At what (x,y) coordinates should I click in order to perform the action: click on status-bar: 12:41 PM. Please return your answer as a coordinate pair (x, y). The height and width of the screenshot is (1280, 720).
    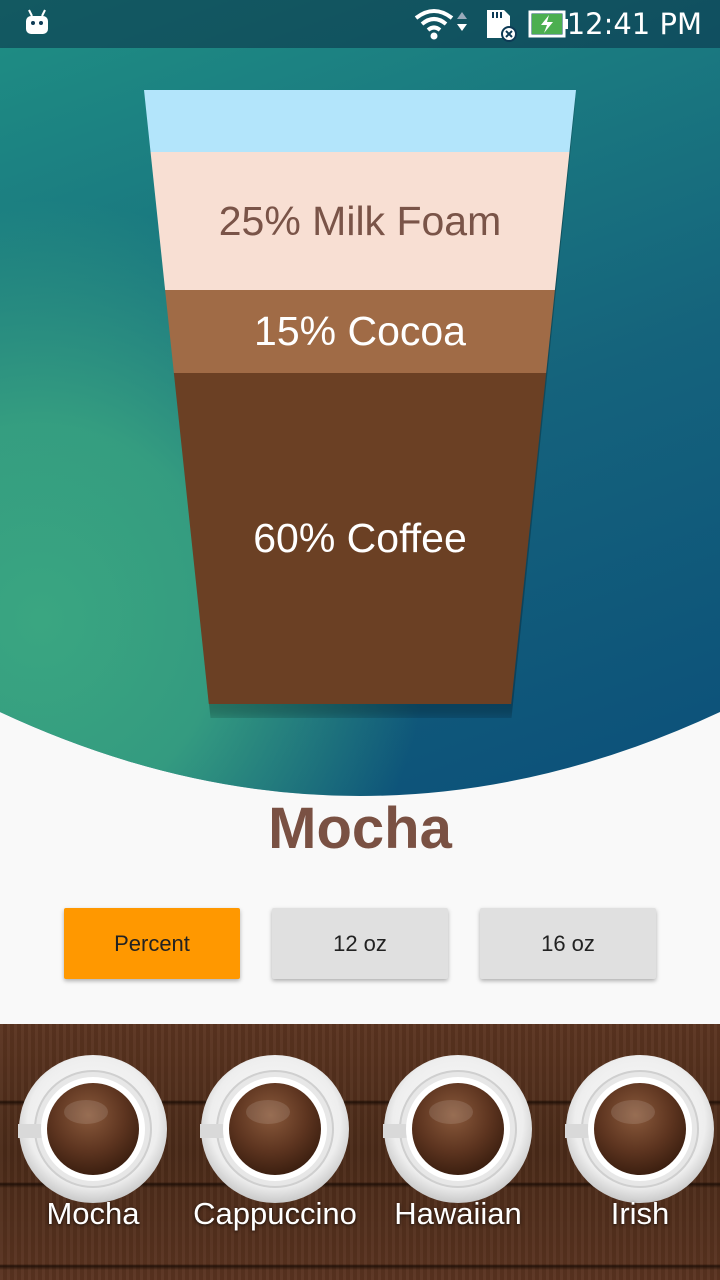
    Looking at the image, I should click on (360, 24).